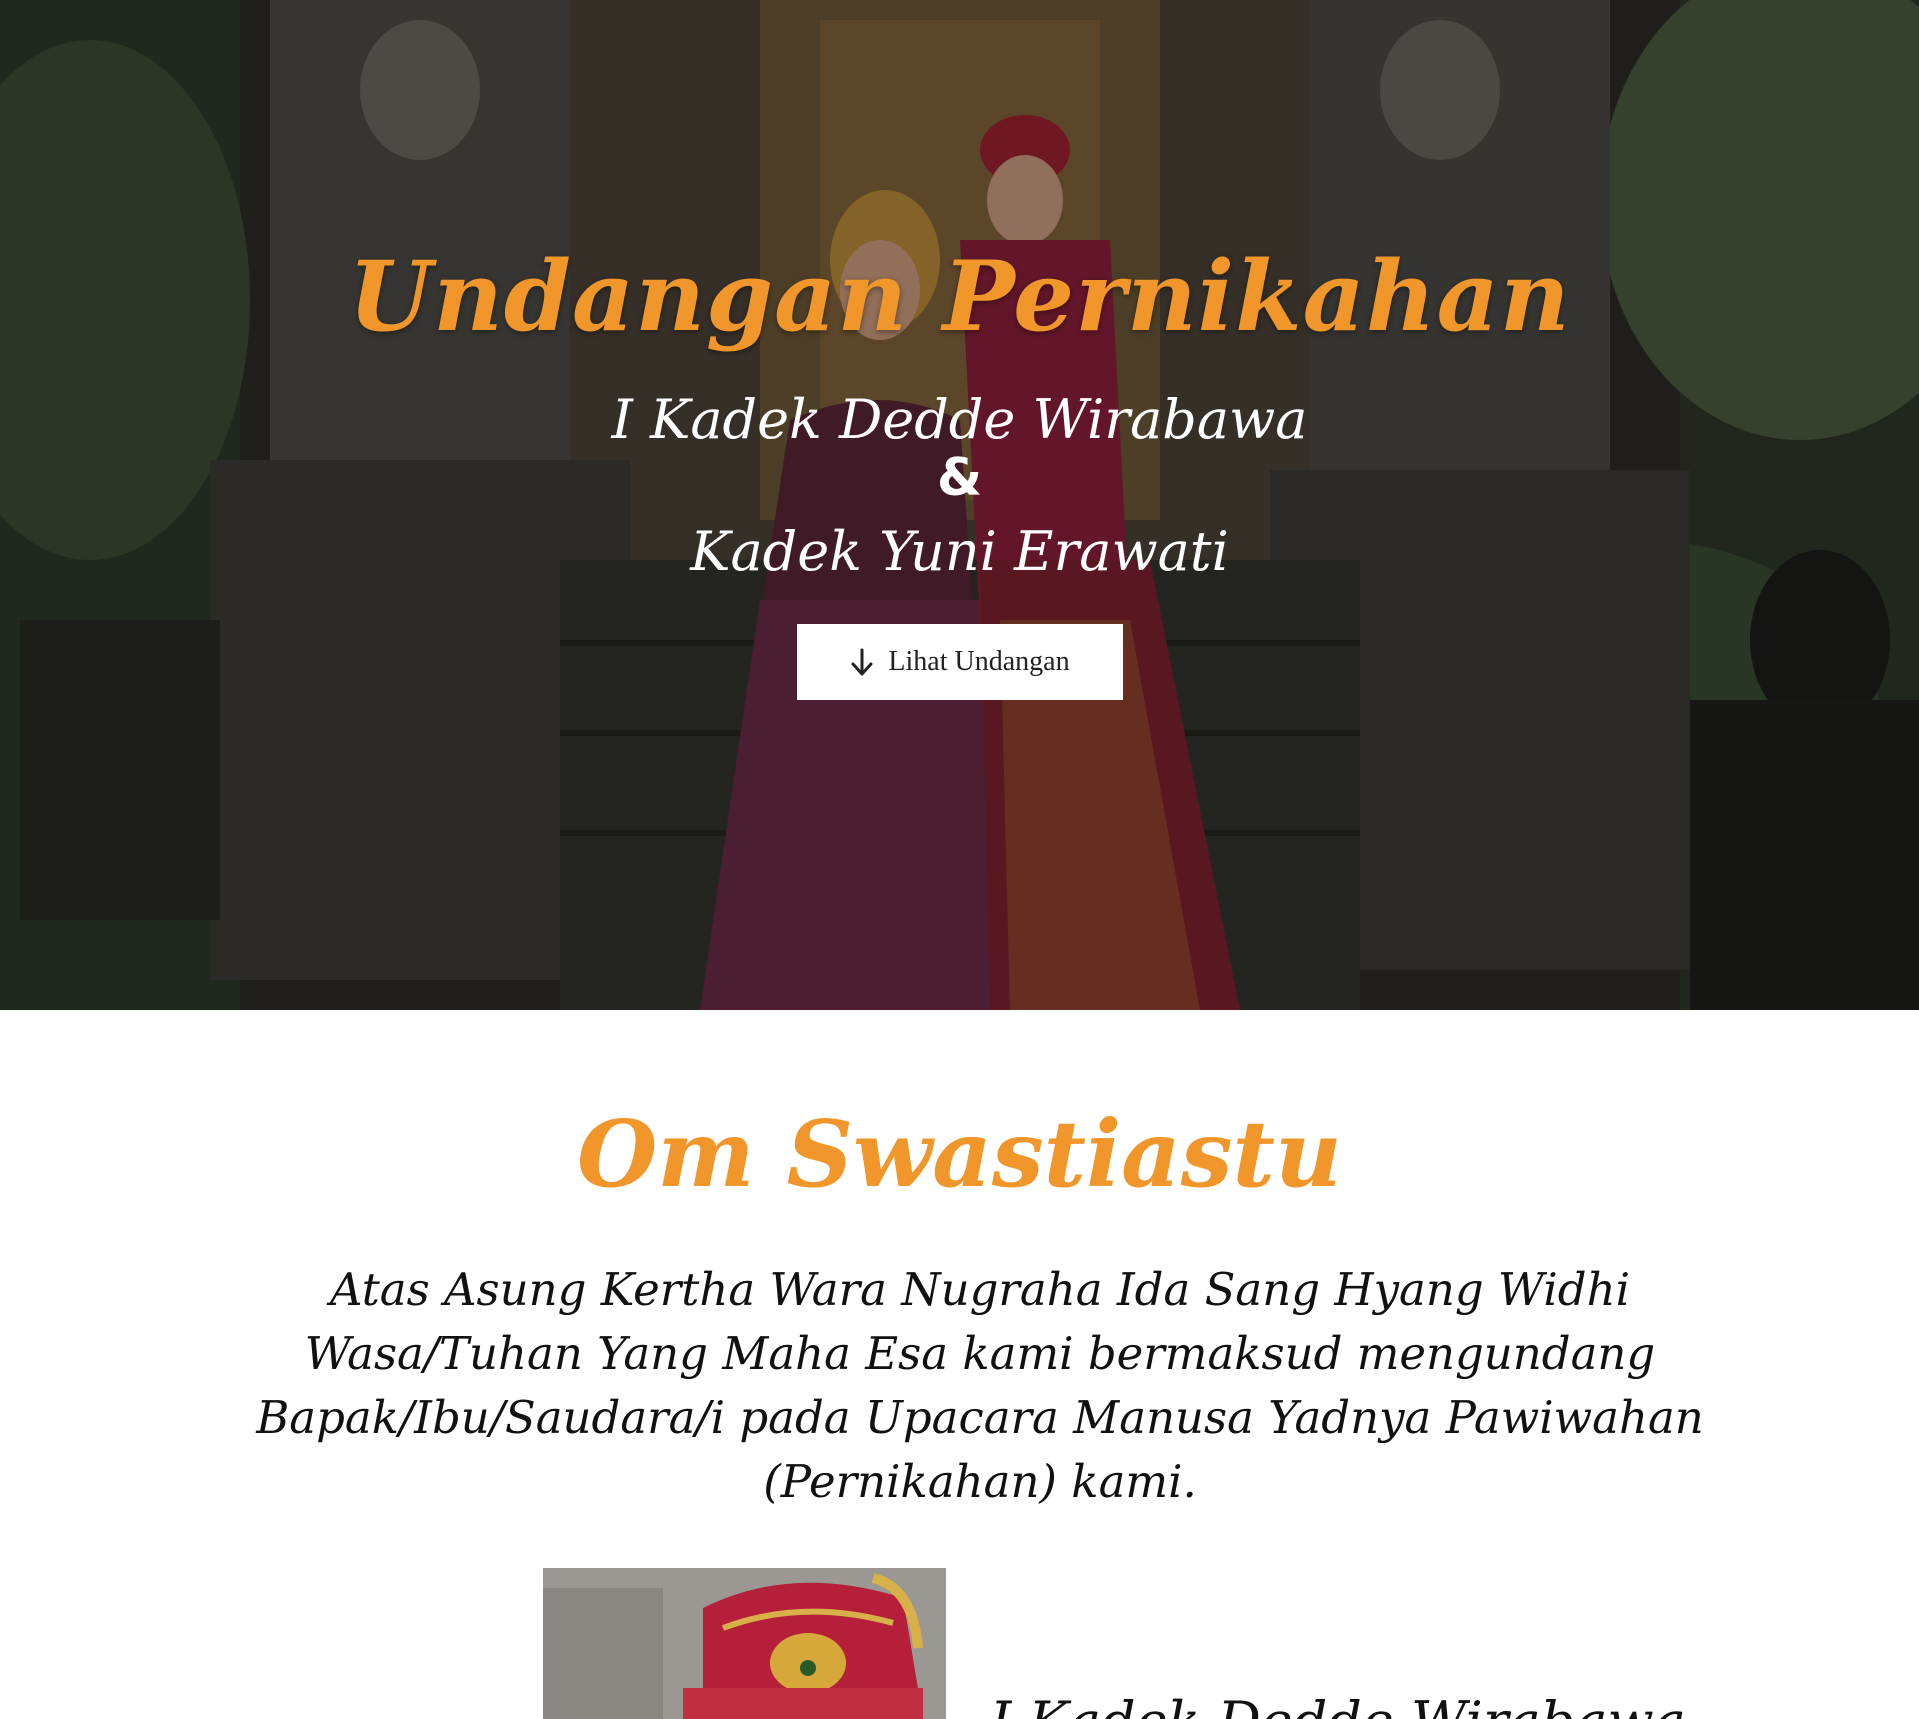 Image resolution: width=1919 pixels, height=1719 pixels. Describe the element at coordinates (744, 1643) in the screenshot. I see `groom-photo` at that location.